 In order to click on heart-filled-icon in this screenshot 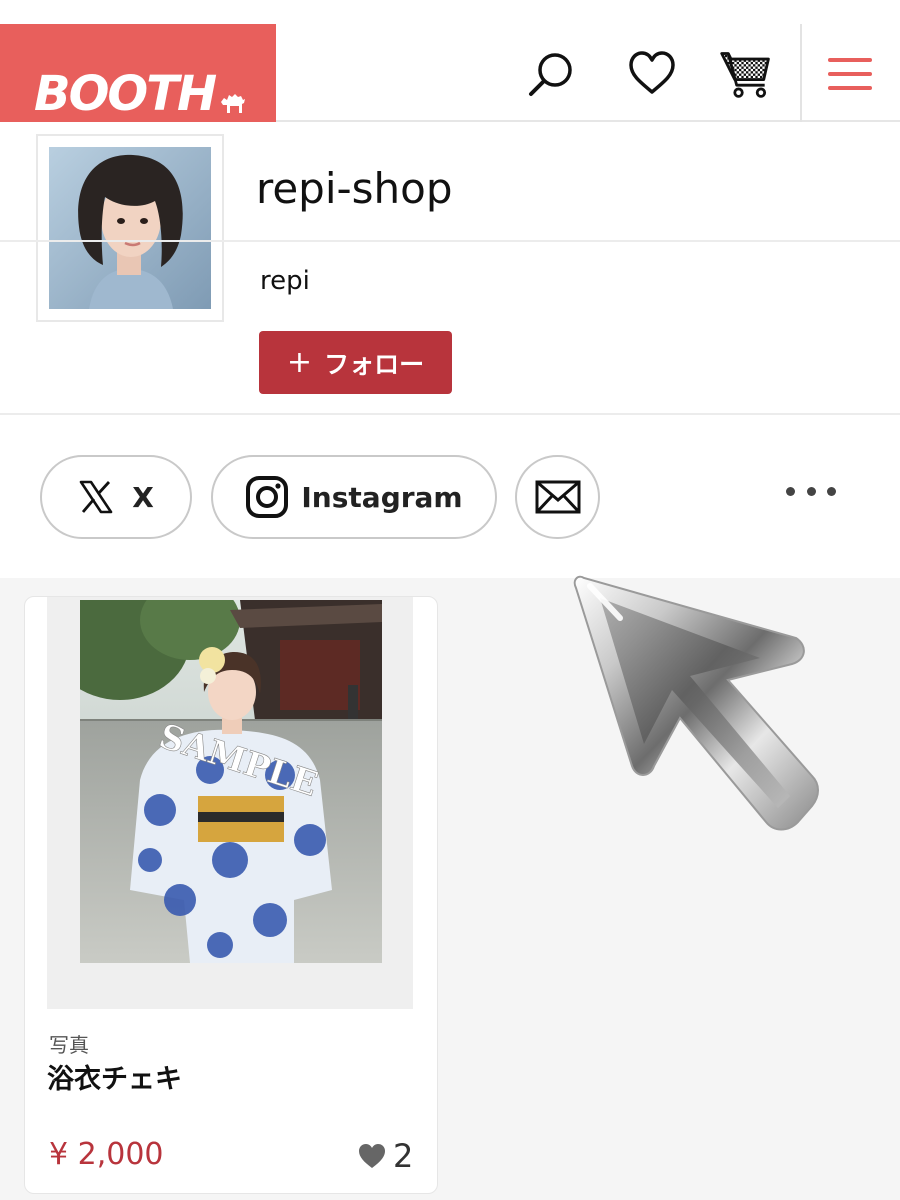, I will do `click(372, 1156)`.